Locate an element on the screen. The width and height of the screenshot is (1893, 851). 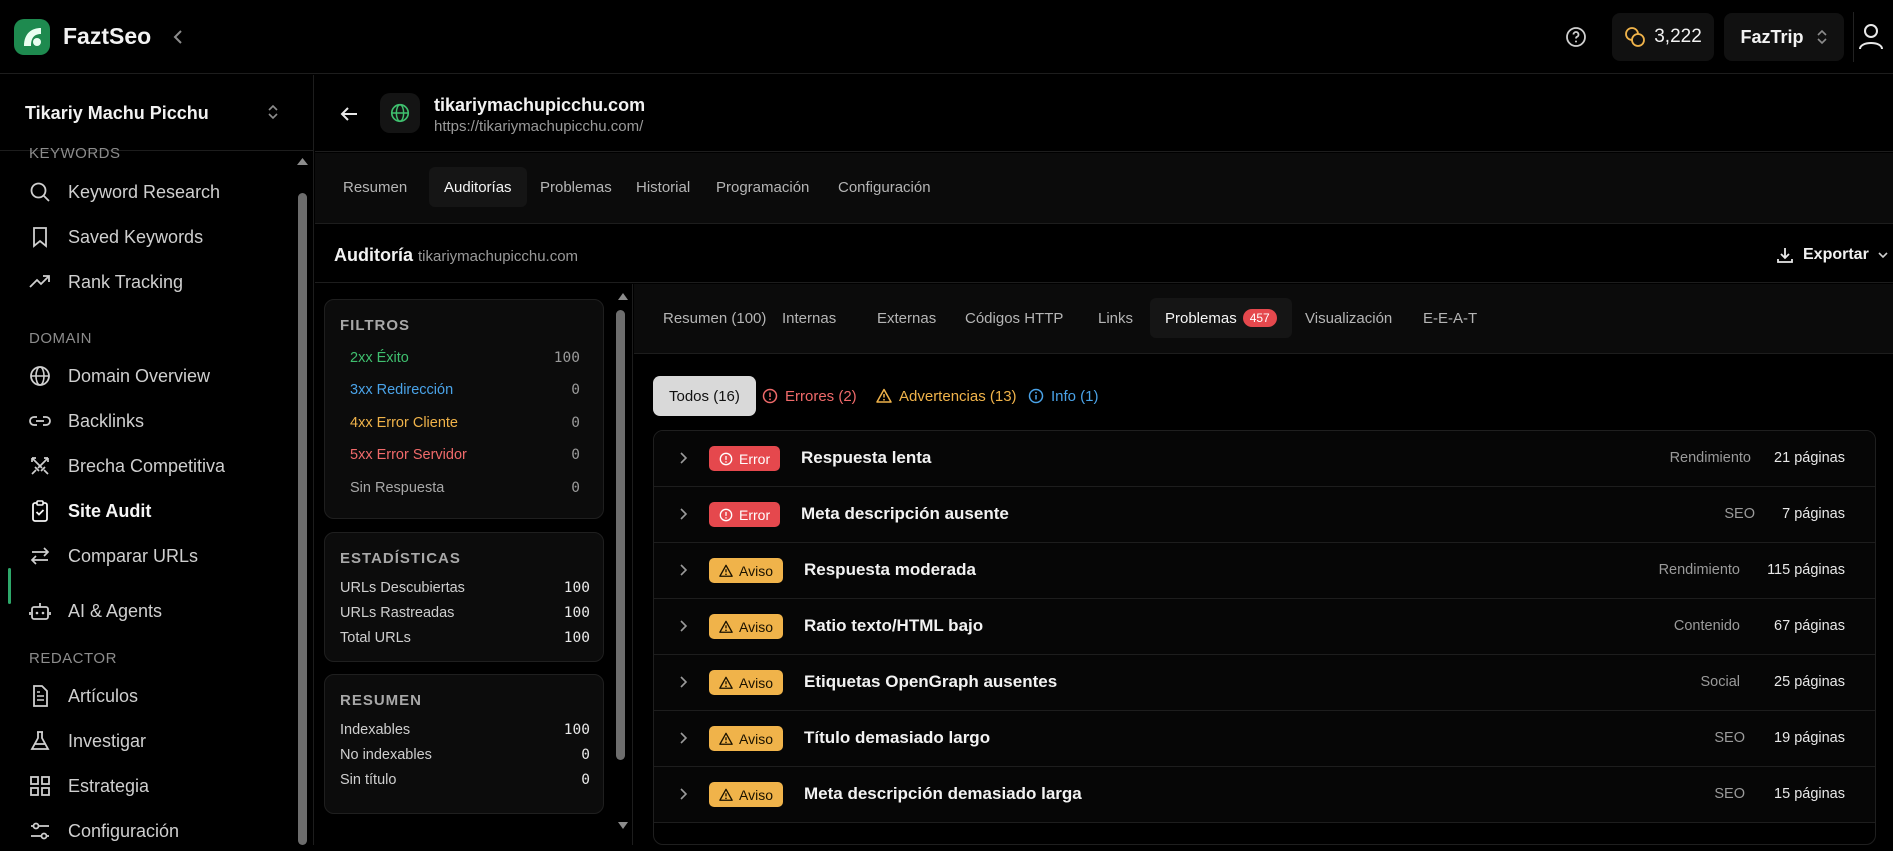
filter-5xx: 5xx Error Servidor 0 is located at coordinates (465, 455).